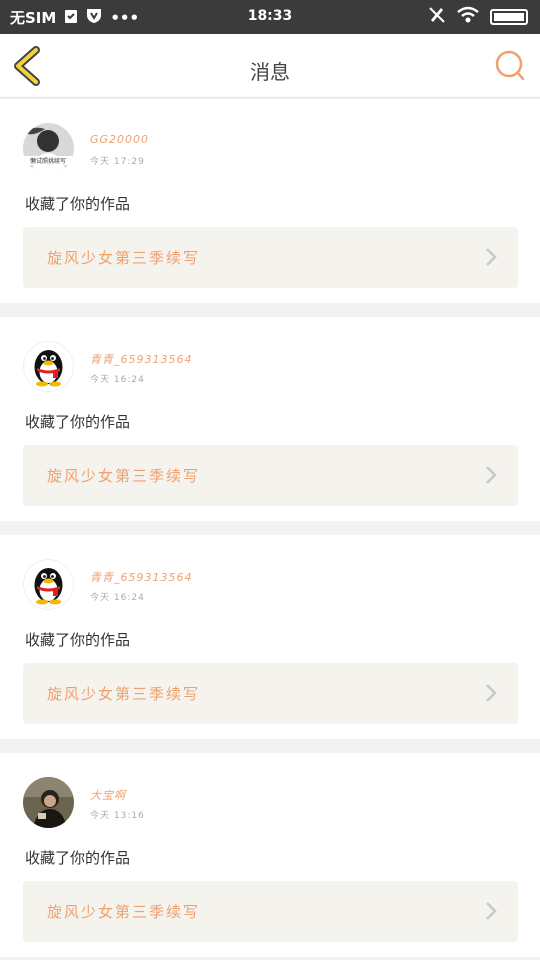 The width and height of the screenshot is (540, 960). I want to click on avatar-caption: 懒试照挑续写, so click(48, 161).